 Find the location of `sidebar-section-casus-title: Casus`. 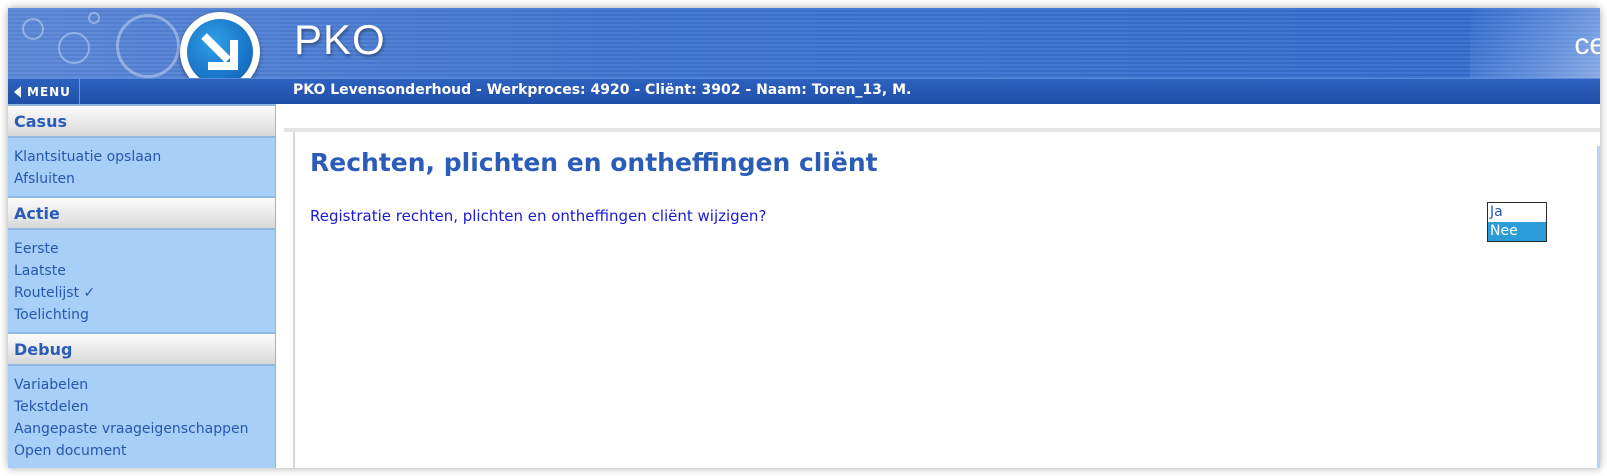

sidebar-section-casus-title: Casus is located at coordinates (141, 121).